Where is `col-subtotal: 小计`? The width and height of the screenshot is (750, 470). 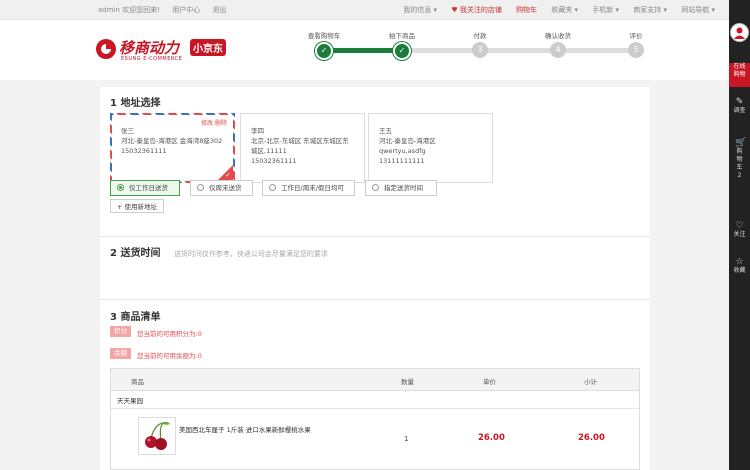
col-subtotal: 小计 is located at coordinates (590, 382).